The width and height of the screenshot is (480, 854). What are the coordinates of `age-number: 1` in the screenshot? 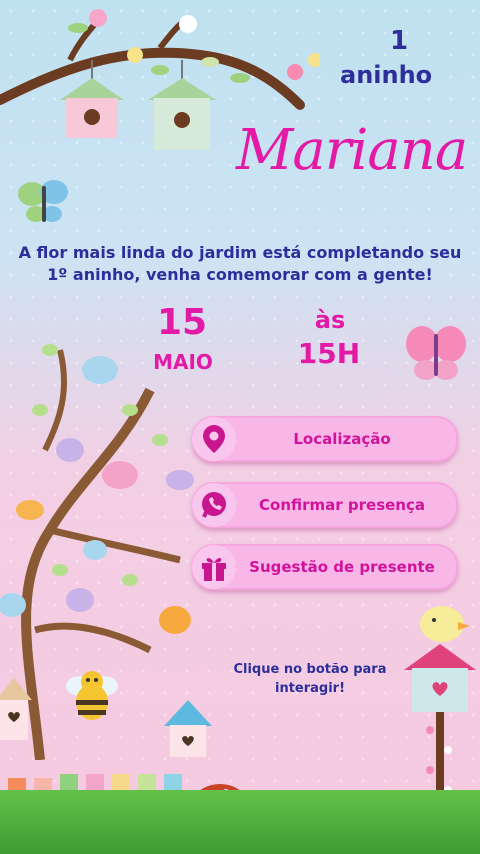 It's located at (399, 41).